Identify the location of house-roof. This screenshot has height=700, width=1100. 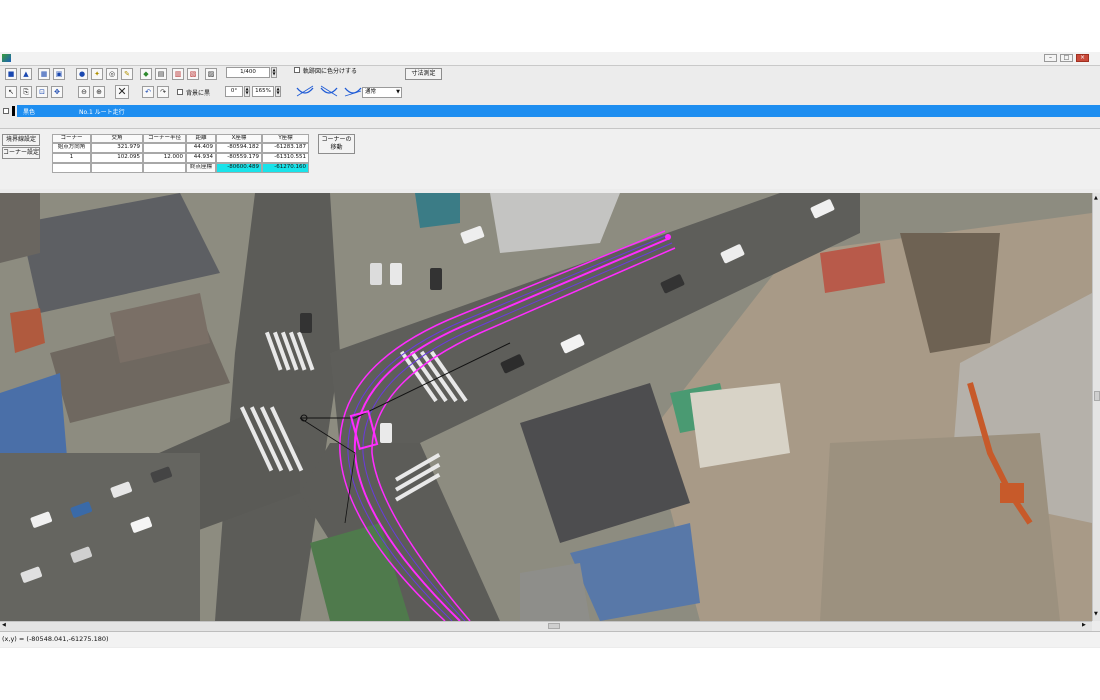
(20, 228).